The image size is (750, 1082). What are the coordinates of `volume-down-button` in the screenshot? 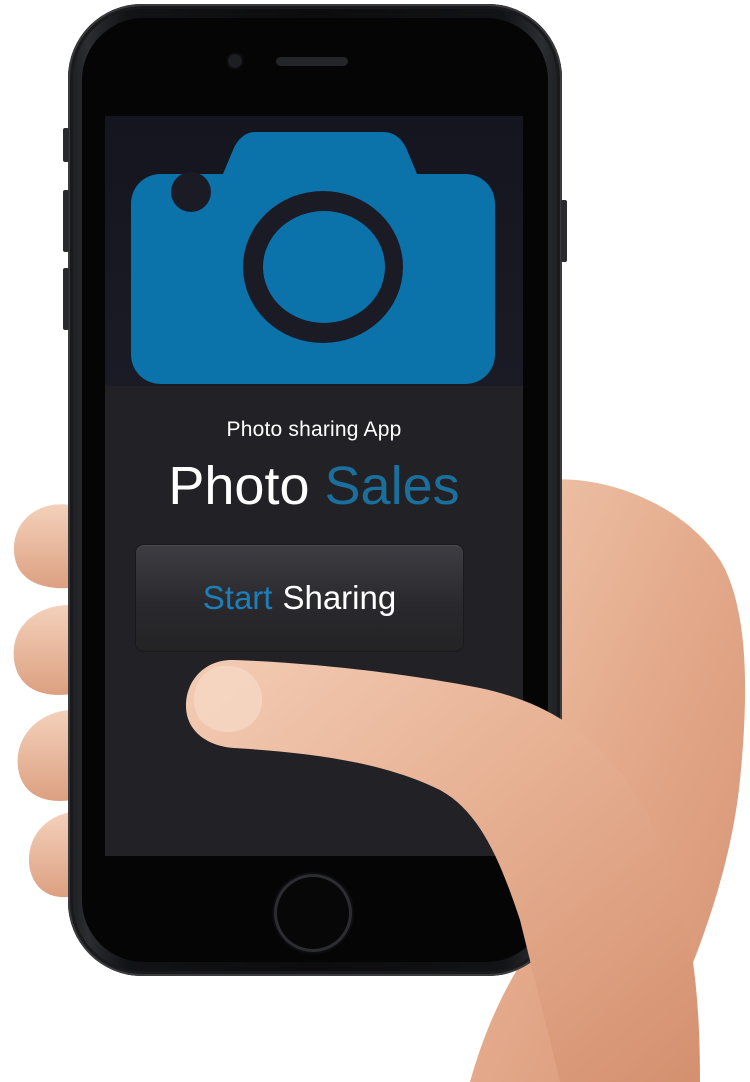 It's located at (66, 299).